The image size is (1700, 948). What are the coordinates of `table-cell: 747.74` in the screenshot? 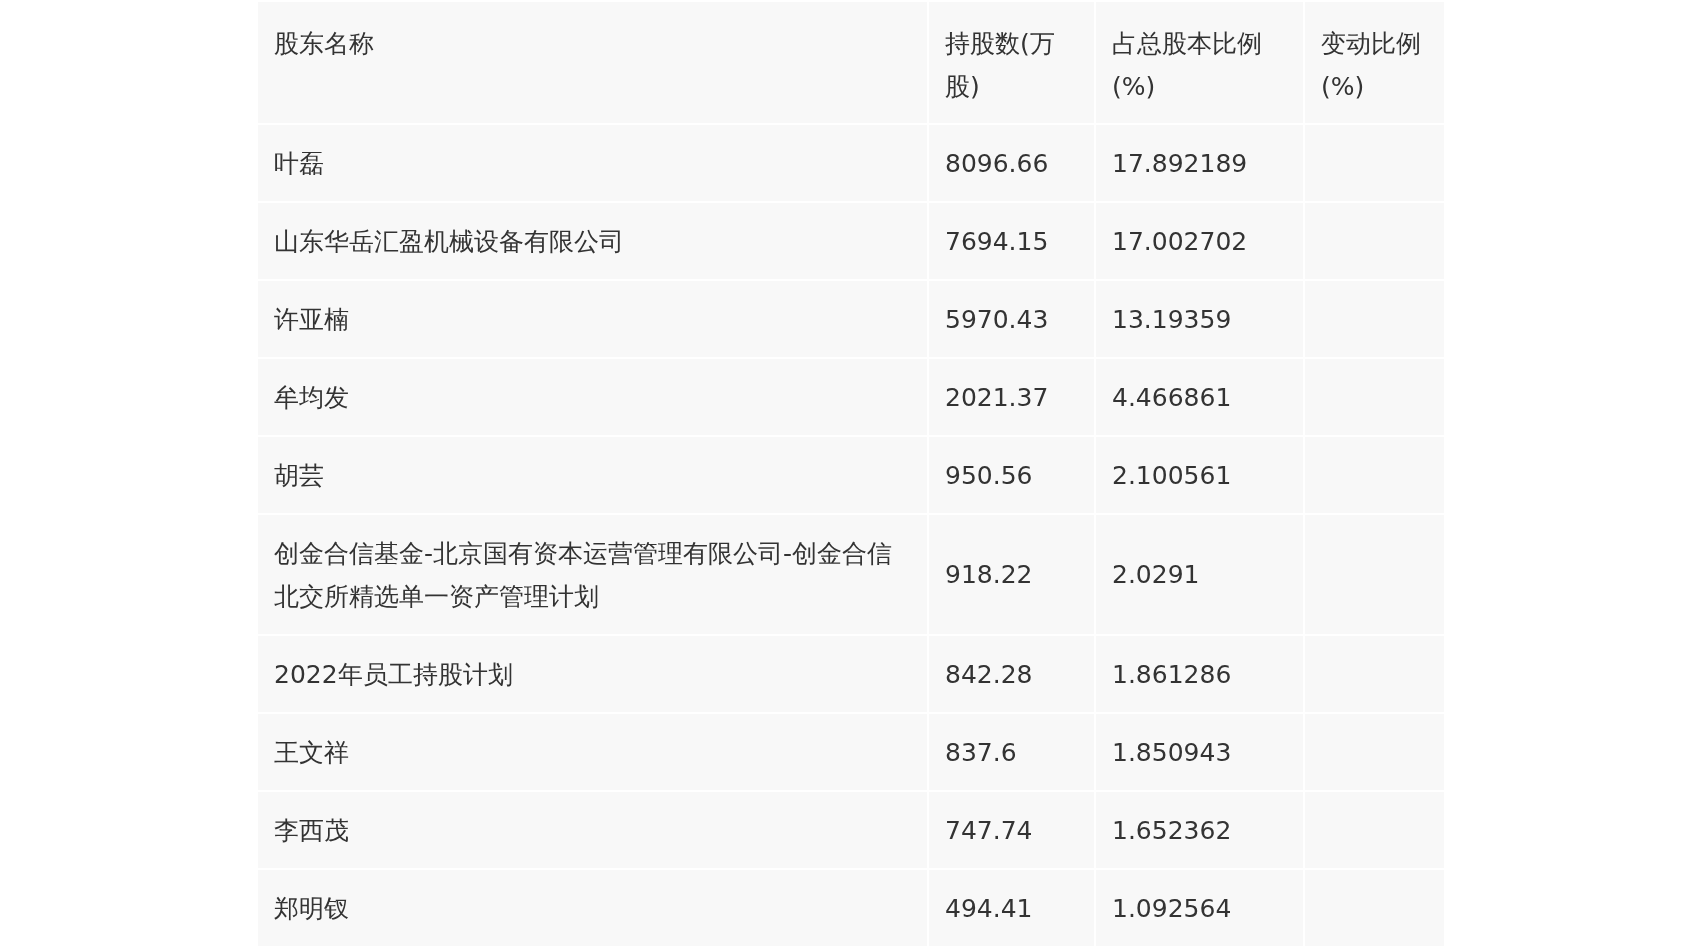 It's located at (1011, 830).